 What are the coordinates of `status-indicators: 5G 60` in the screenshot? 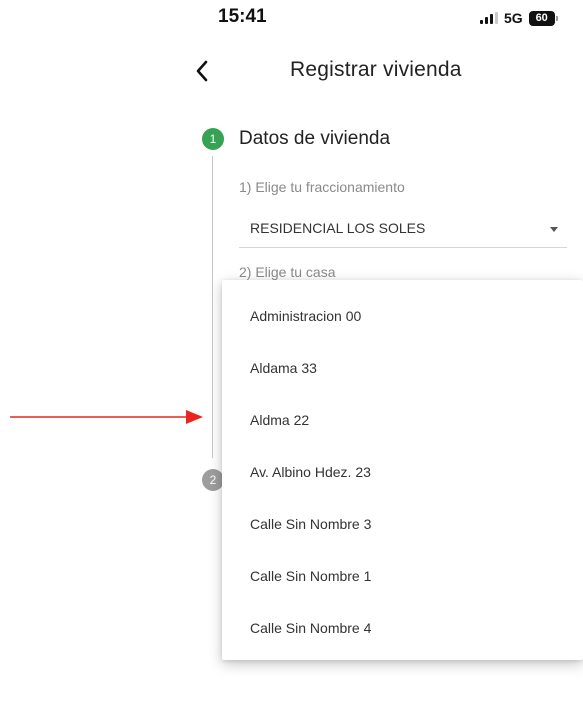 It's located at (519, 18).